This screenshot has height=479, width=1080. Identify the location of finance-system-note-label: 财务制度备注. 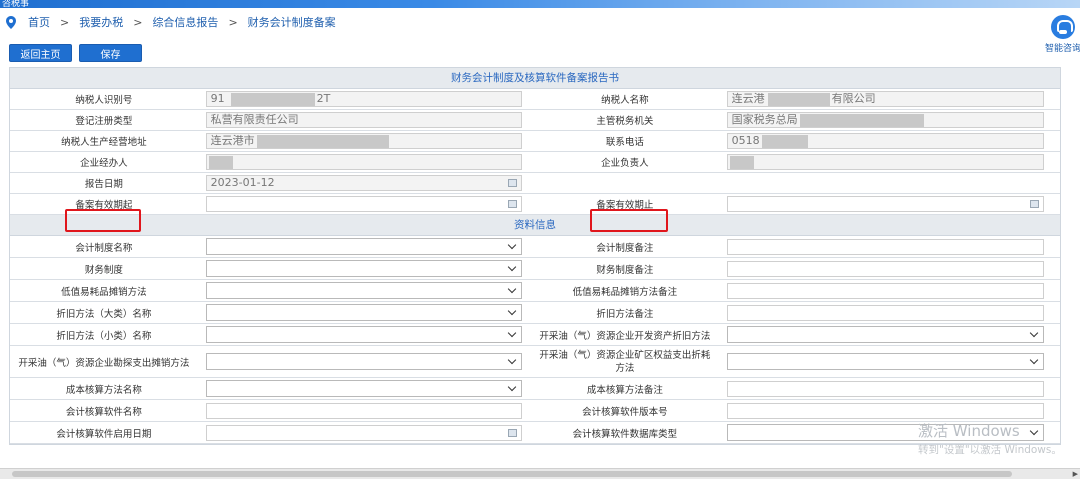
(625, 270).